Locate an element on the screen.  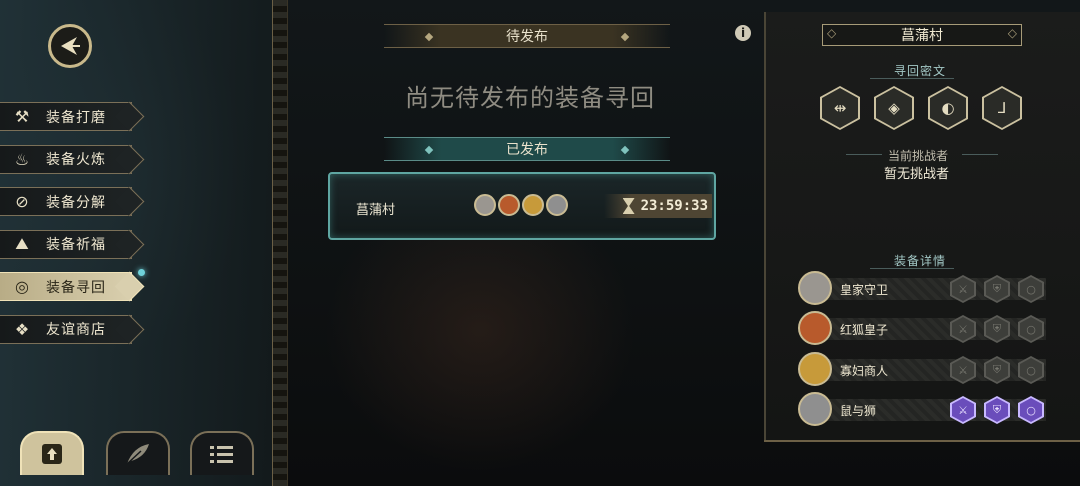
menu-item-label: 装备火炼 is located at coordinates (76, 160).